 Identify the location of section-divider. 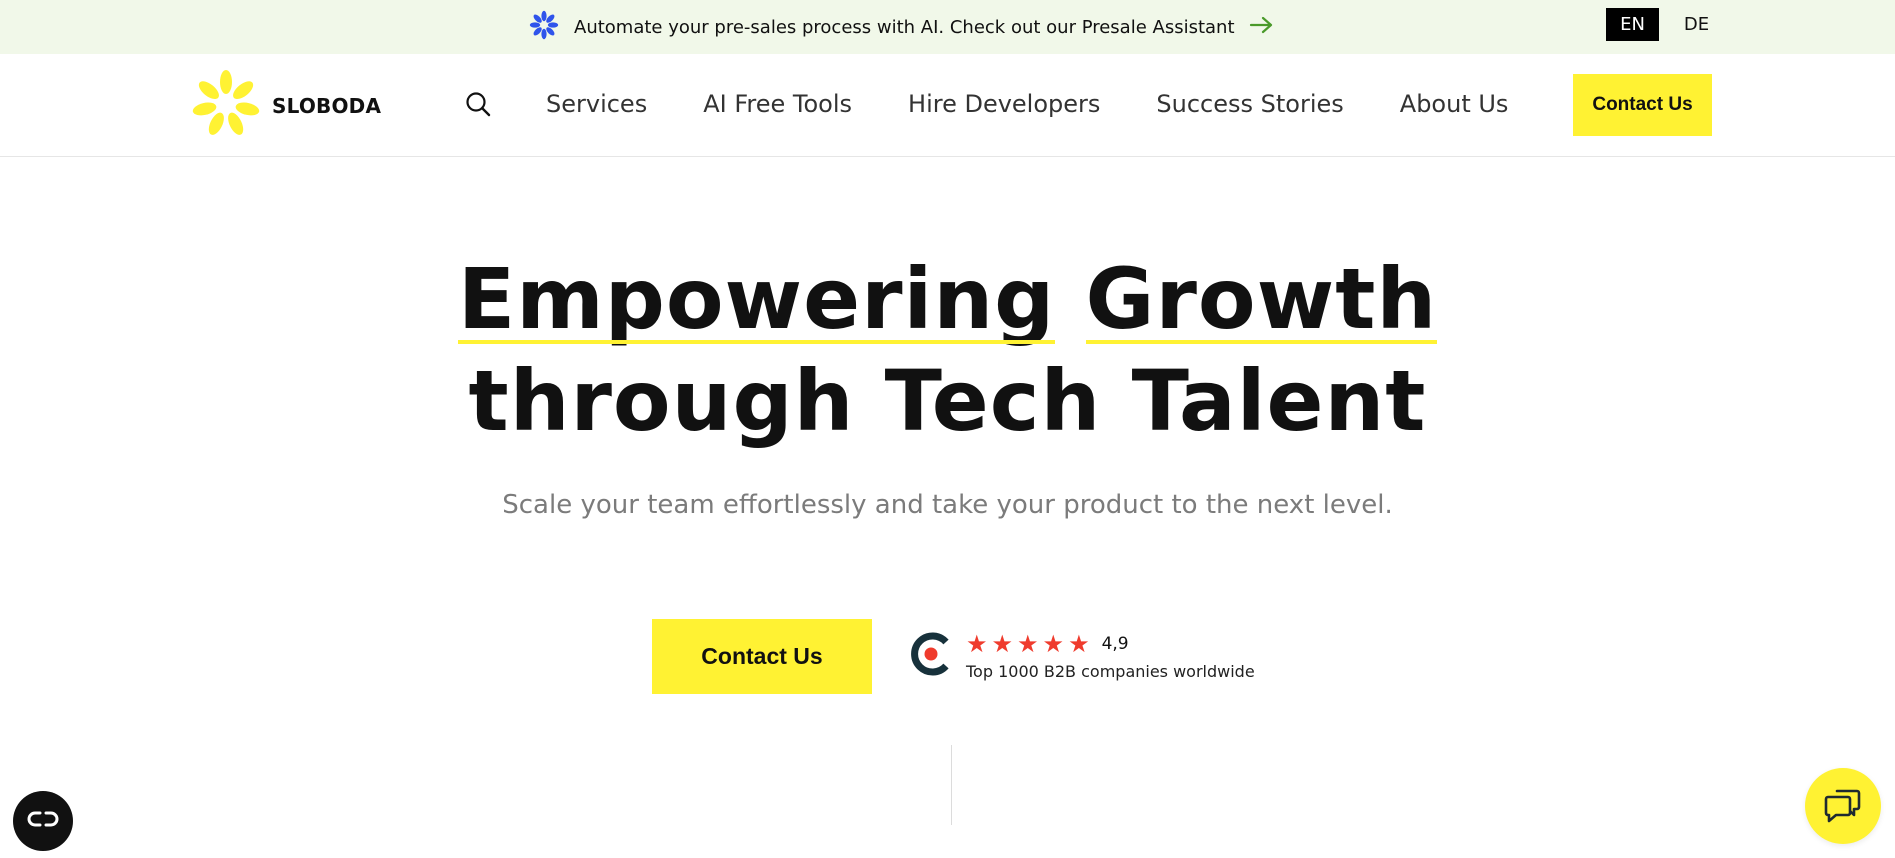
(951, 785).